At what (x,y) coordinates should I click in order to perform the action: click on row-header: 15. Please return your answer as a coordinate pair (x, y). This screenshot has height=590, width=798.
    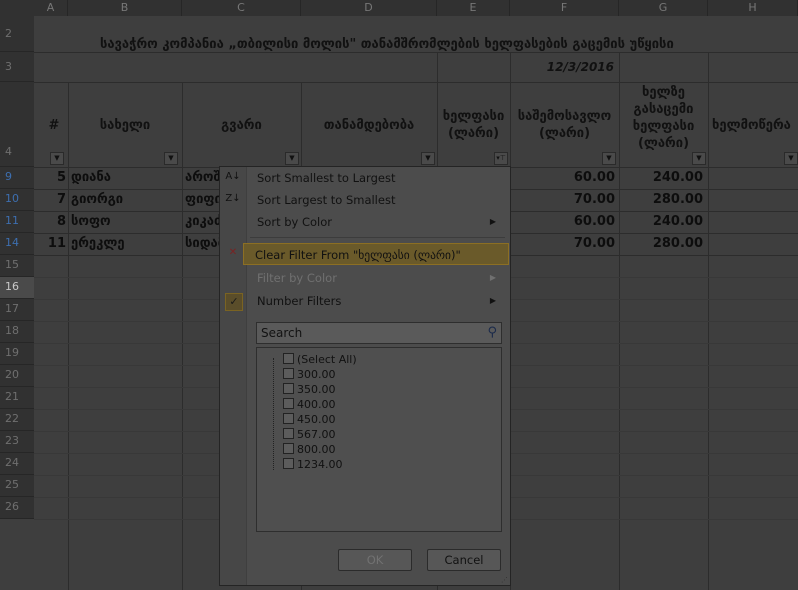
    Looking at the image, I should click on (17, 266).